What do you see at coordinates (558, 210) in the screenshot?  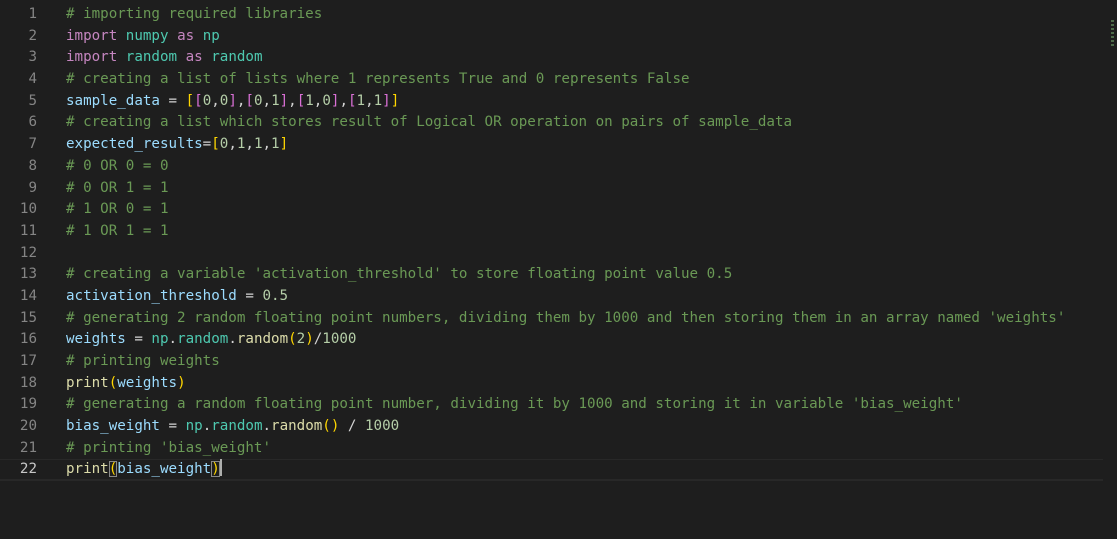 I see `code-line: 10 # 1 OR 0 = 1` at bounding box center [558, 210].